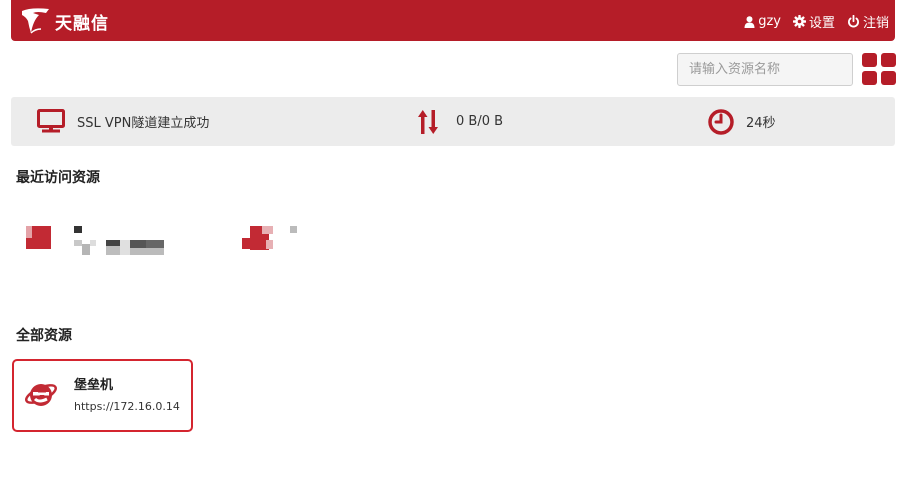  I want to click on recent-resources-title: 最近访问资源, so click(58, 178).